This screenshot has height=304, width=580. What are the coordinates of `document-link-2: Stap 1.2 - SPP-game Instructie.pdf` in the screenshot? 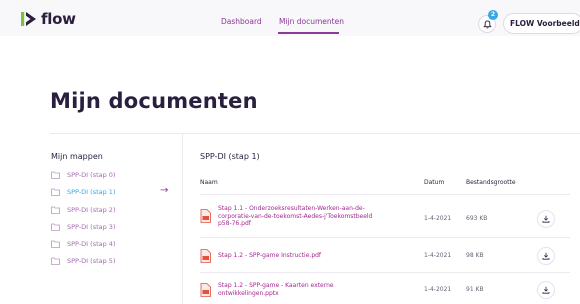 It's located at (315, 256).